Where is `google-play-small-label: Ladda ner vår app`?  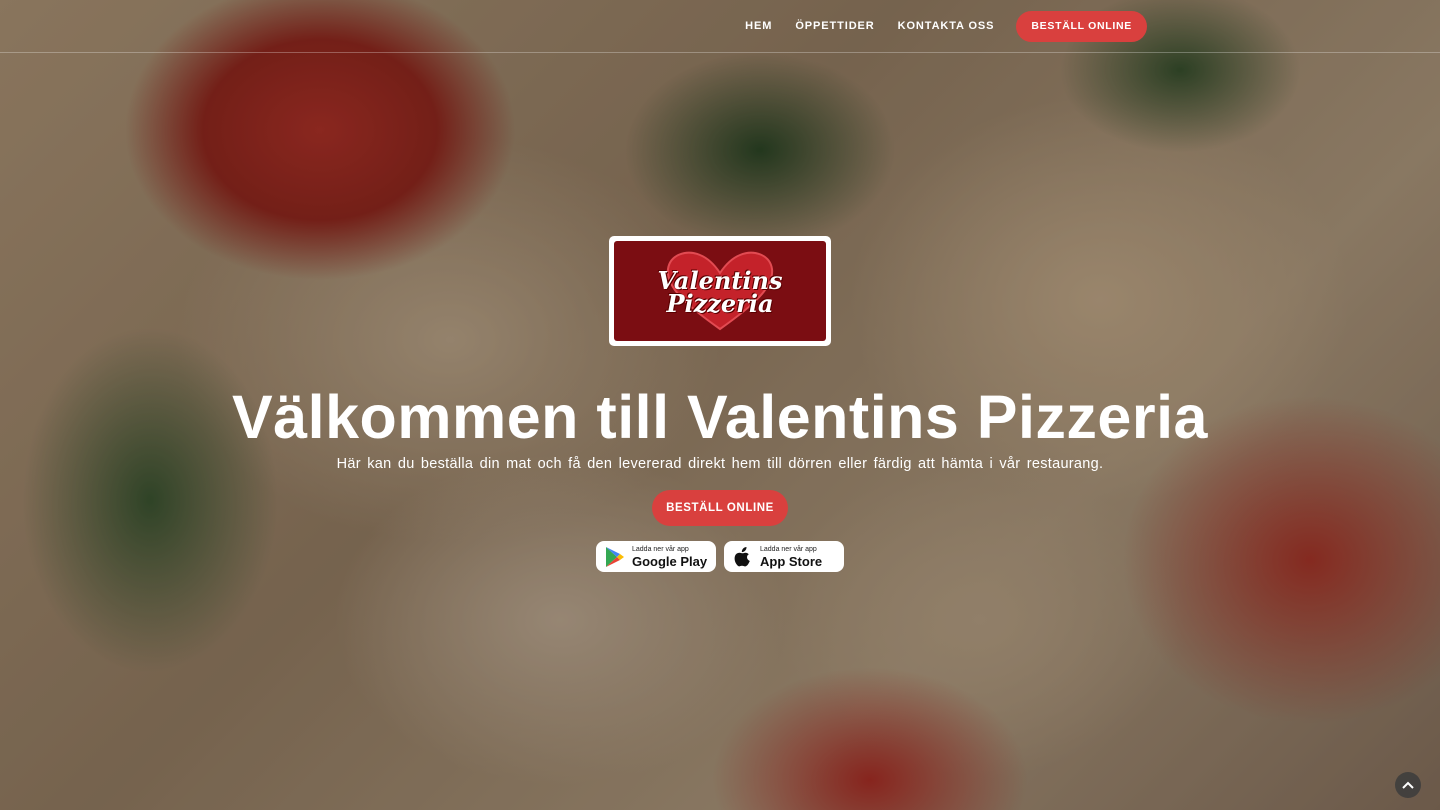
google-play-small-label: Ladda ner vår app is located at coordinates (660, 549).